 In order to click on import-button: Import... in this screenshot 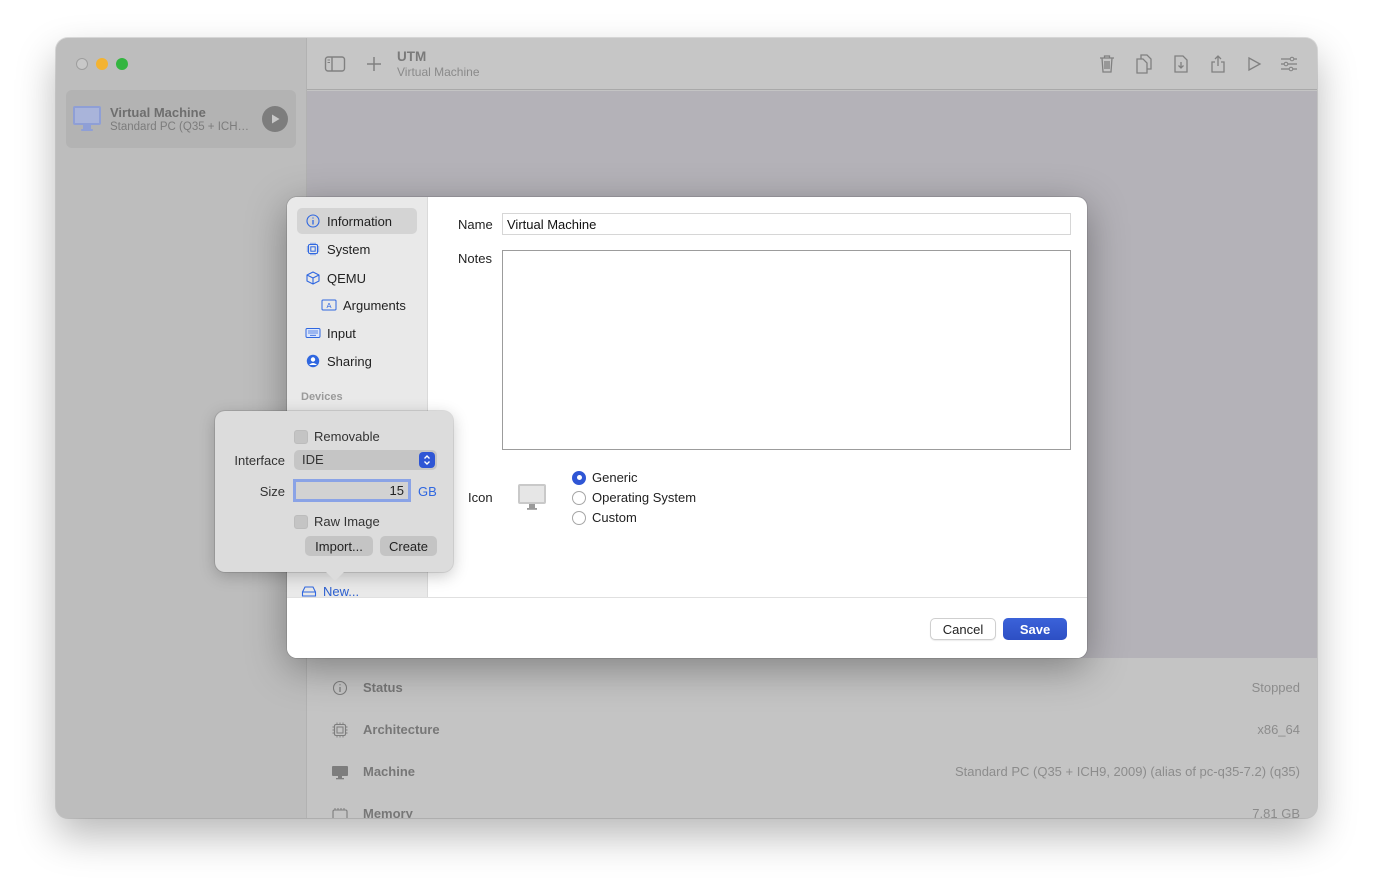, I will do `click(339, 546)`.